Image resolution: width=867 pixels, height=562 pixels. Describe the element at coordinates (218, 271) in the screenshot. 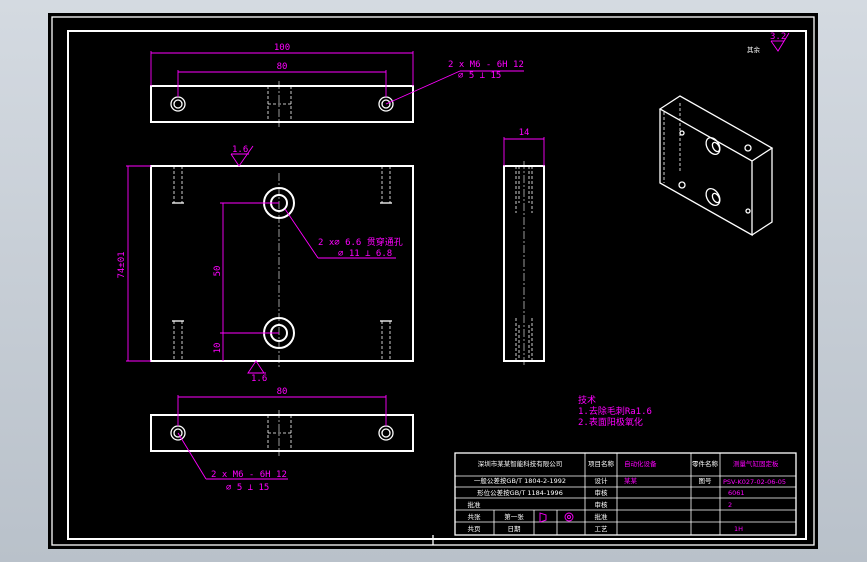

I see `dim-50-text: 50` at that location.